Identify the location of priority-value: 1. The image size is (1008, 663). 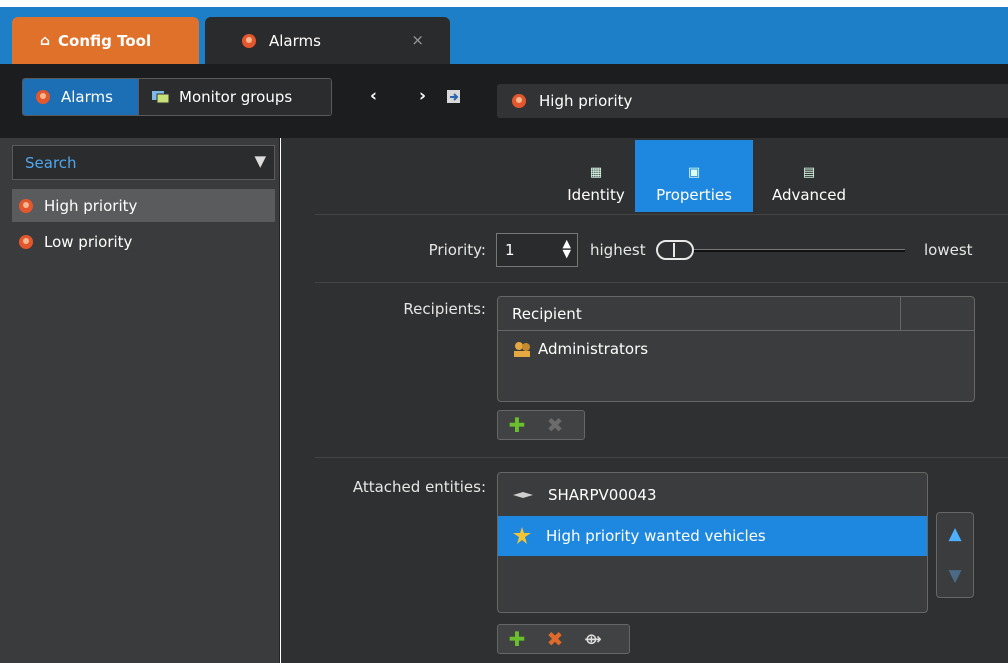
(510, 250).